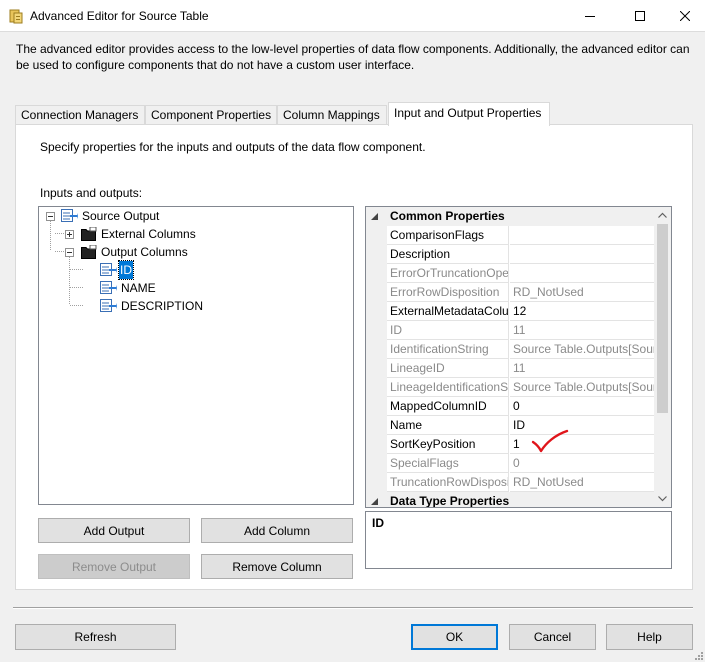 The width and height of the screenshot is (705, 662). Describe the element at coordinates (148, 234) in the screenshot. I see `tree-label: External Columns` at that location.